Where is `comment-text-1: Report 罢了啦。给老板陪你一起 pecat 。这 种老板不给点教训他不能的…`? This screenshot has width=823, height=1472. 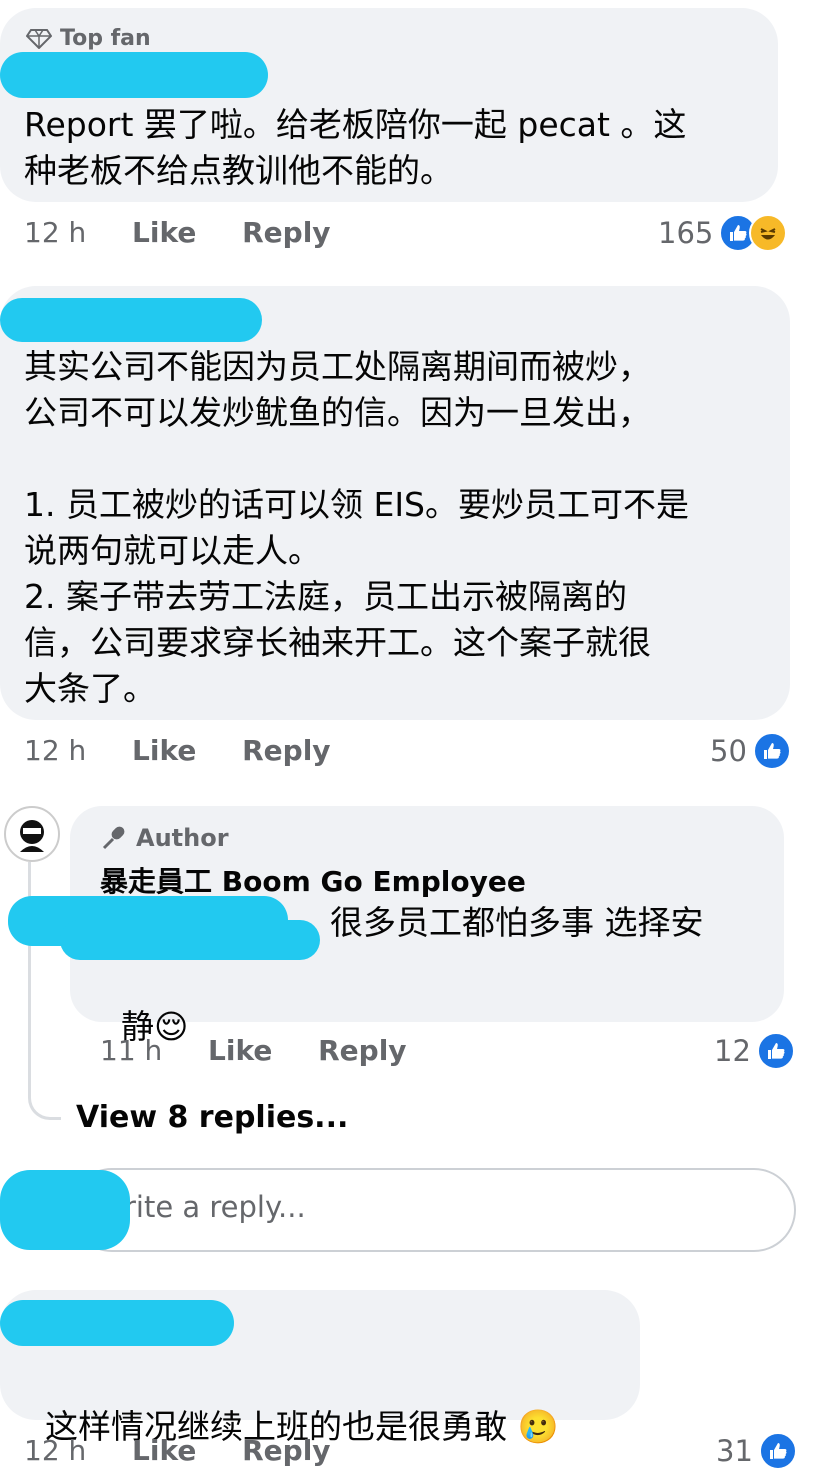
comment-text-1: Report 罢了啦。给老板陪你一起 pecat 。这 种老板不给点教训他不能的… is located at coordinates (355, 147).